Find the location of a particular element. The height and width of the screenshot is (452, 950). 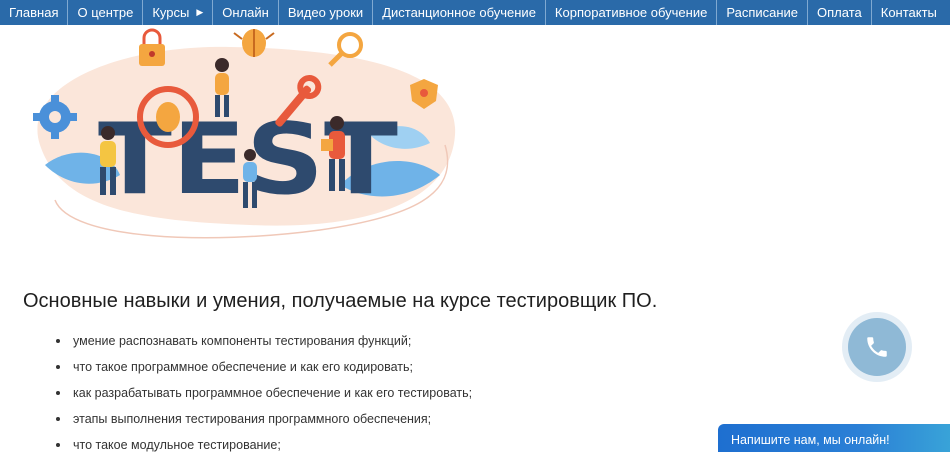

nav-item-label: Корпоративное обучение is located at coordinates (631, 12).